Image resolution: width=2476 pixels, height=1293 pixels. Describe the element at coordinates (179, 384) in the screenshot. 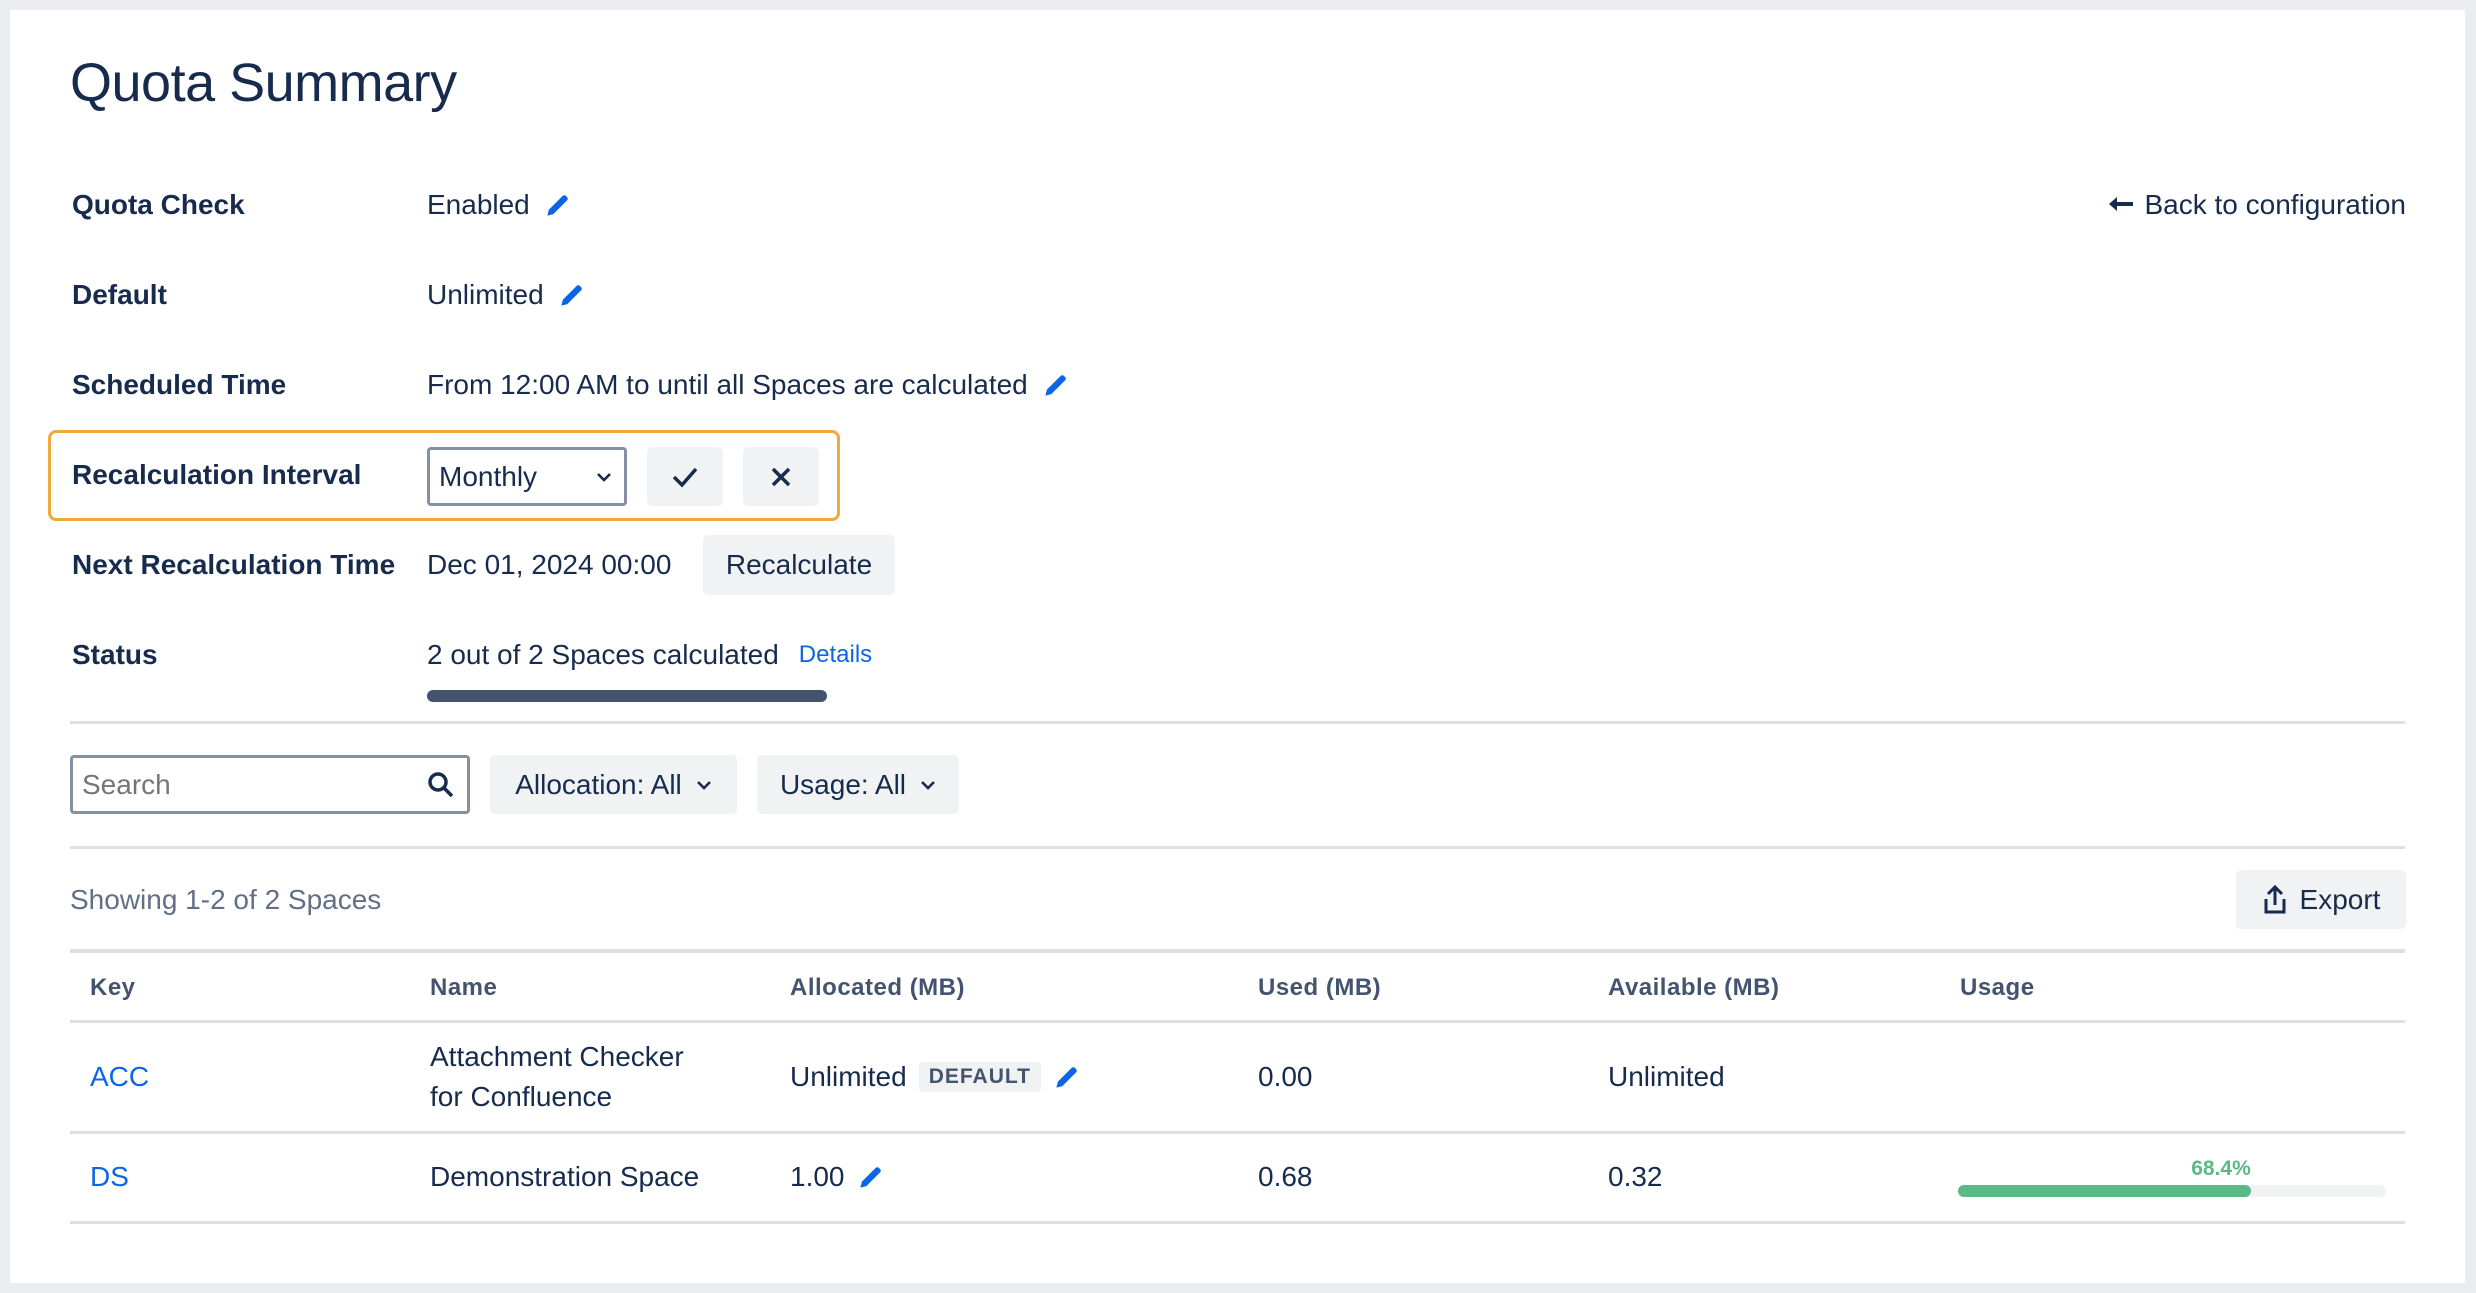

I see `scheduled-time-label: Scheduled Time` at that location.